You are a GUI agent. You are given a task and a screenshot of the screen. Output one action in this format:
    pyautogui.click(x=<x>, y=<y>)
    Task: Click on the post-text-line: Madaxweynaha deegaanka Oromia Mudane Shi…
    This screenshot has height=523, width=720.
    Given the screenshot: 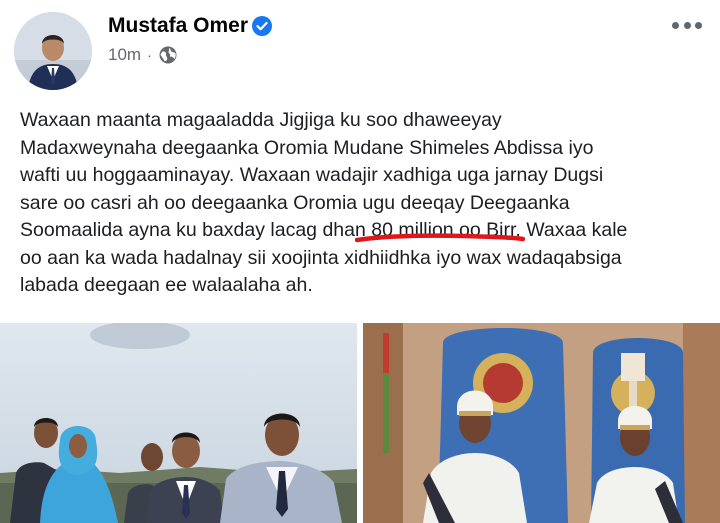 What is the action you would take?
    pyautogui.click(x=307, y=147)
    